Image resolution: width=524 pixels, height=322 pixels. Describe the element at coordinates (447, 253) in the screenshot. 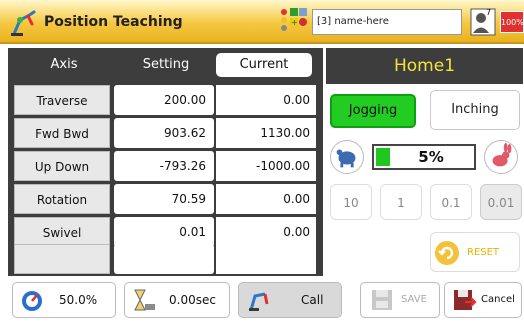

I see `reset-icon` at that location.